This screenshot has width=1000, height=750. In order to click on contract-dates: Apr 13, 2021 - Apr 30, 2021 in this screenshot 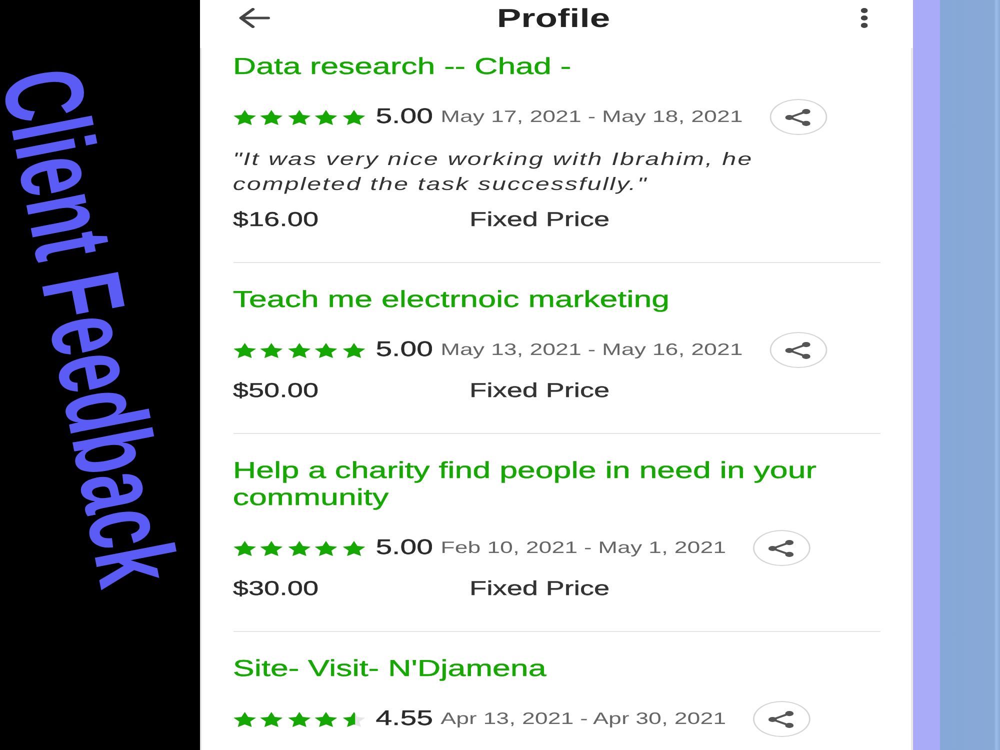, I will do `click(583, 719)`.